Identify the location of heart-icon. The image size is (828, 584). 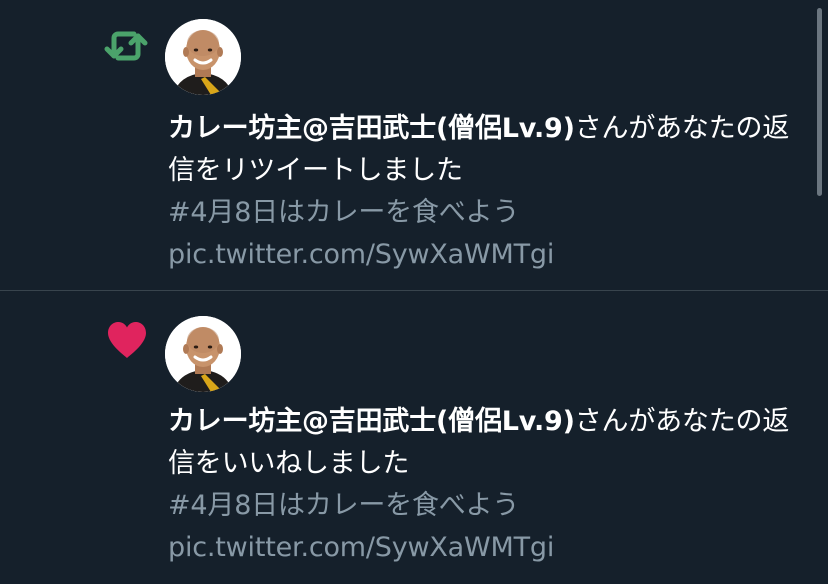
(127, 340).